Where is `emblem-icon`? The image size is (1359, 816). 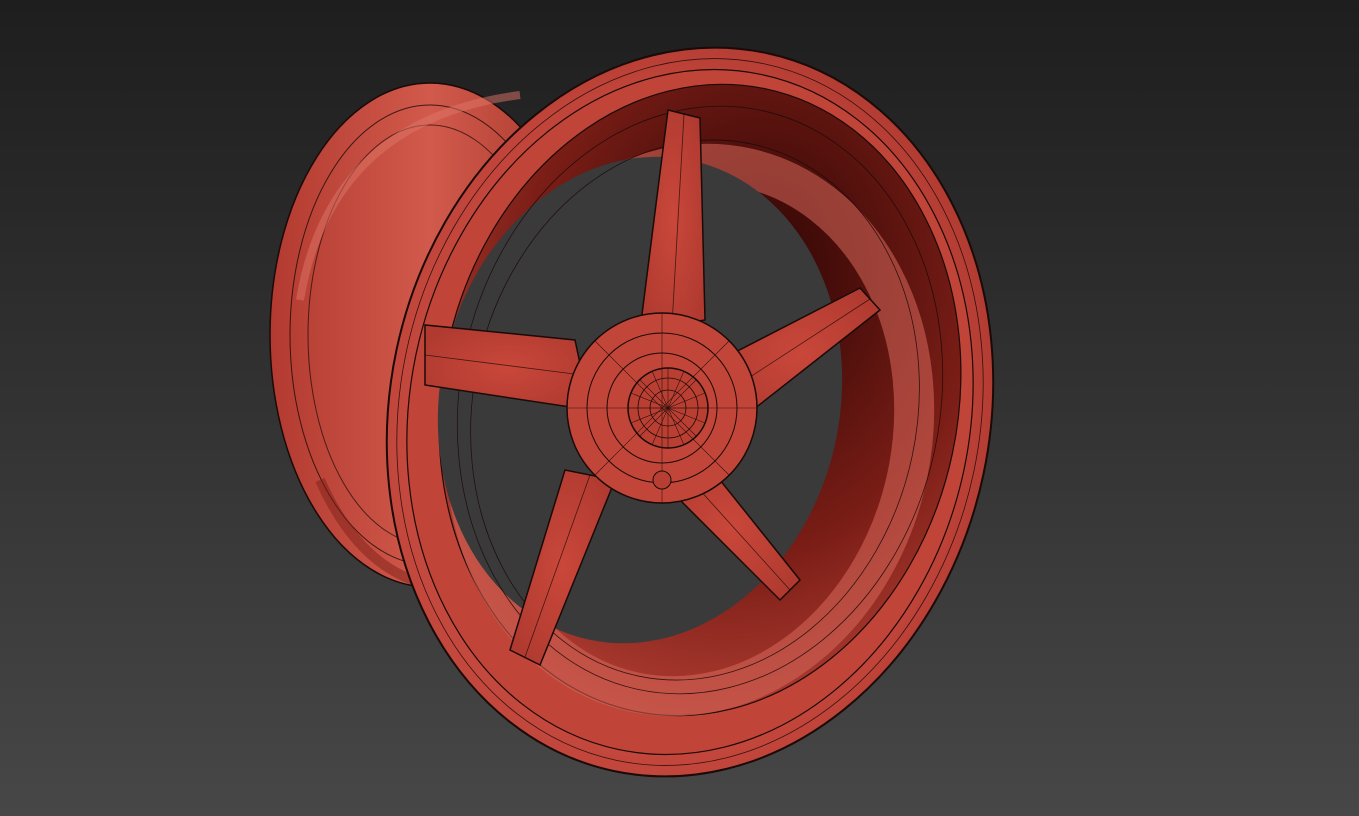 emblem-icon is located at coordinates (662, 480).